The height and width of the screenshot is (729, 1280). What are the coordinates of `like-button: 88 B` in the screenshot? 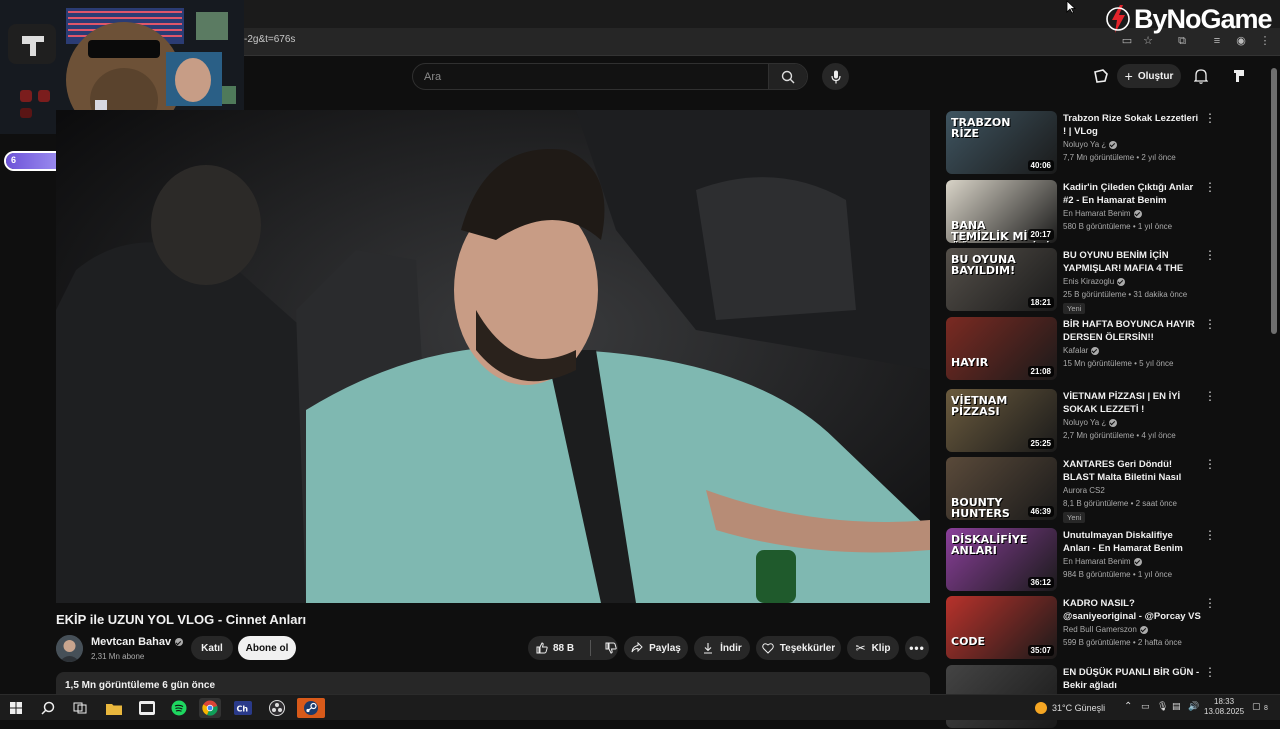 It's located at (555, 648).